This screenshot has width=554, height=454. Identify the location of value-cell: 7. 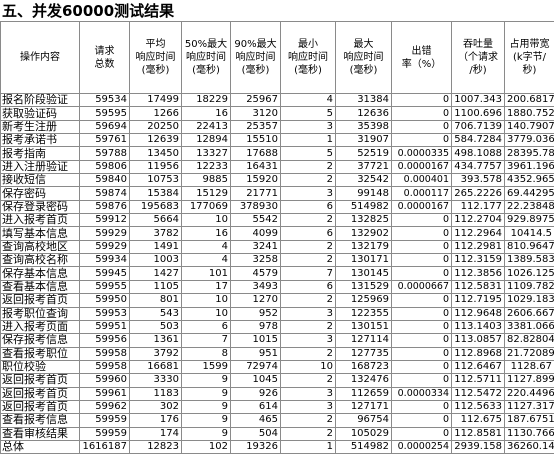
(206, 340).